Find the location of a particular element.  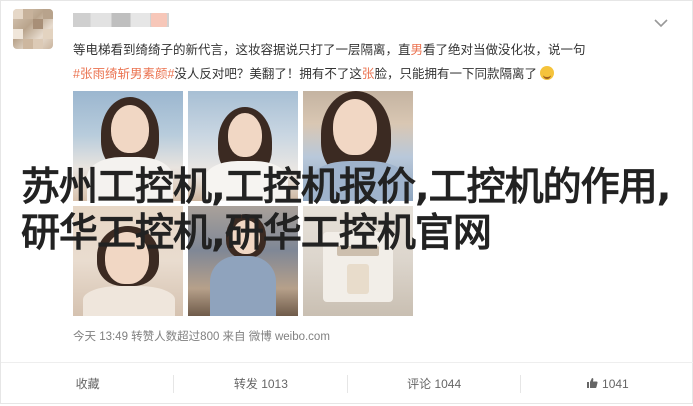

post-text-mid: 看了绝对当做没化妆，说一句 is located at coordinates (504, 50).